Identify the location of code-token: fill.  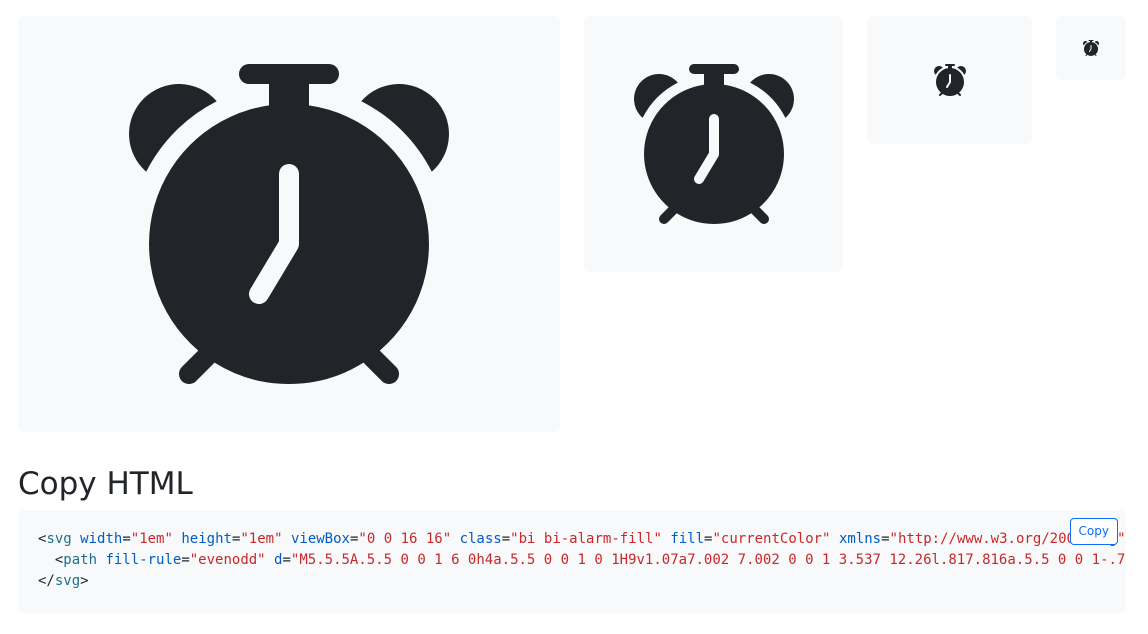
(687, 539).